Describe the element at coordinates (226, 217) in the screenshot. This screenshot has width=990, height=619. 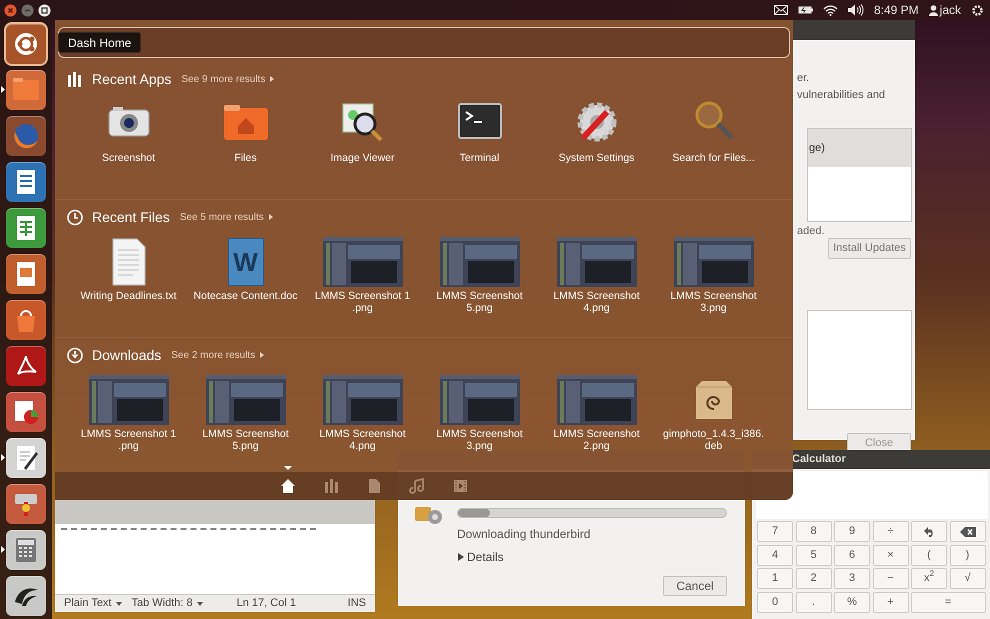
I see `more-results-link: See 5 more results` at that location.